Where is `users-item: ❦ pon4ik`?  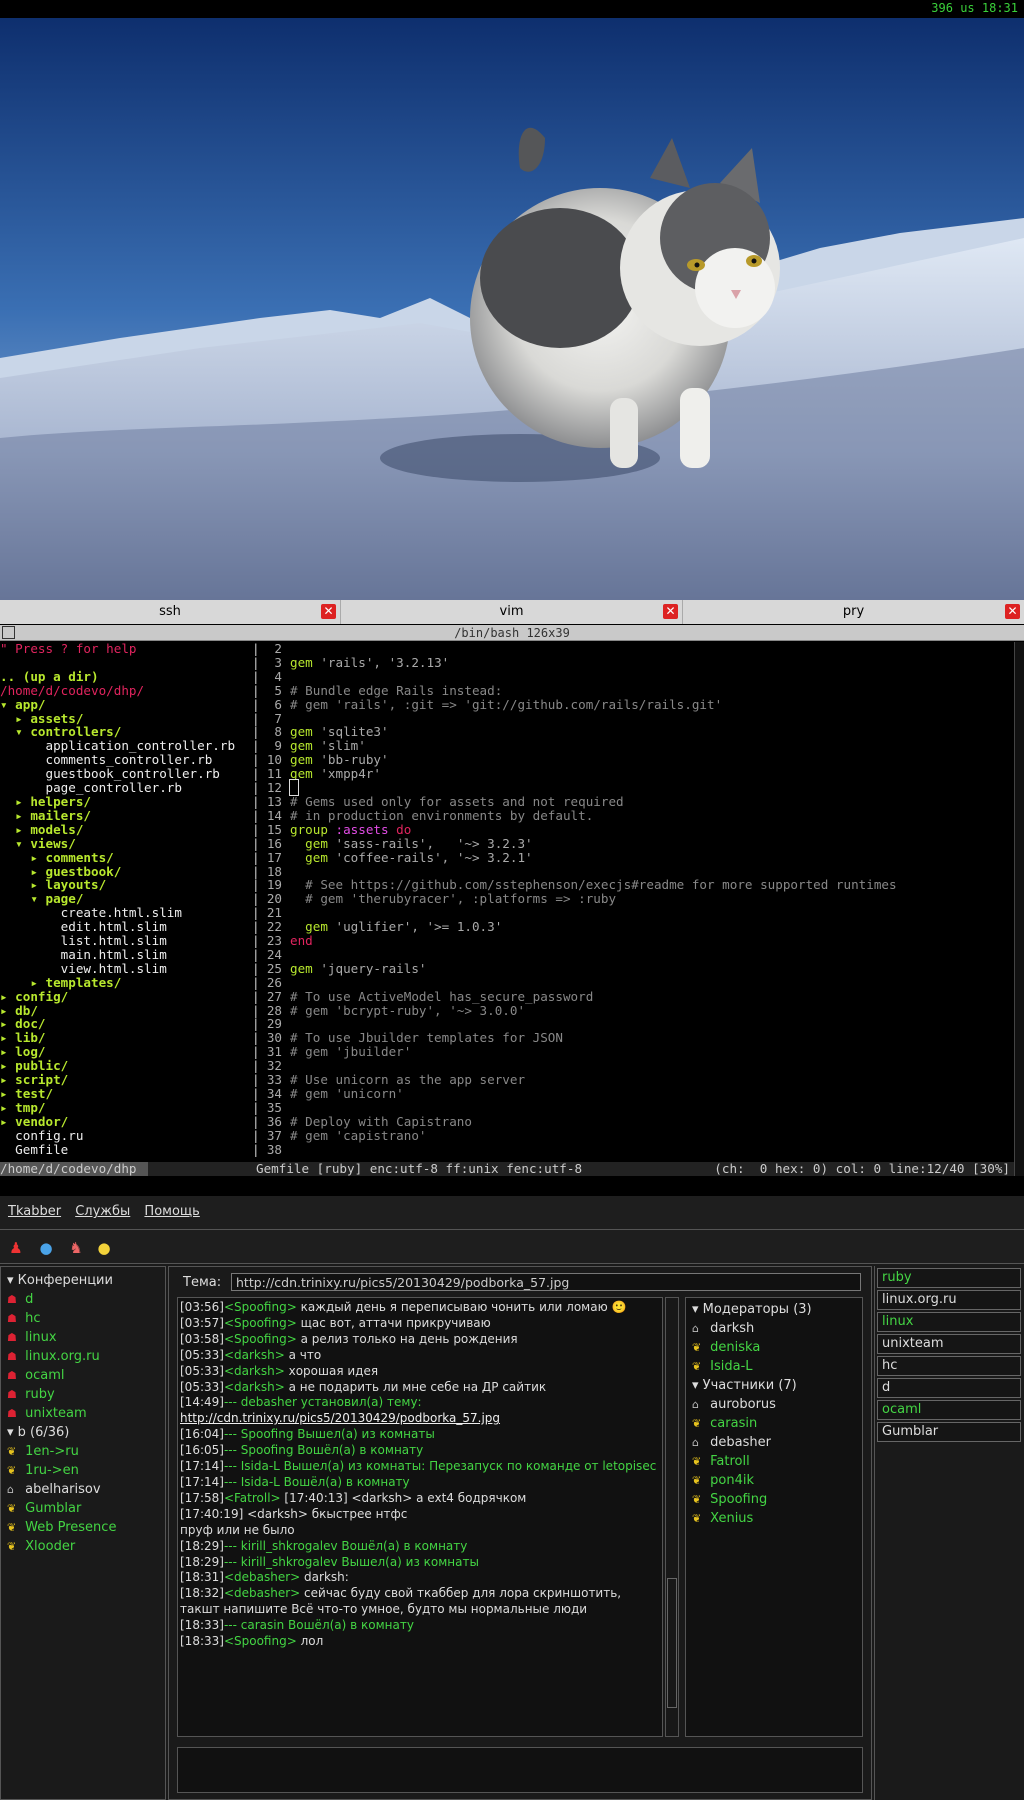
users-item: ❦ pon4ik is located at coordinates (774, 1480).